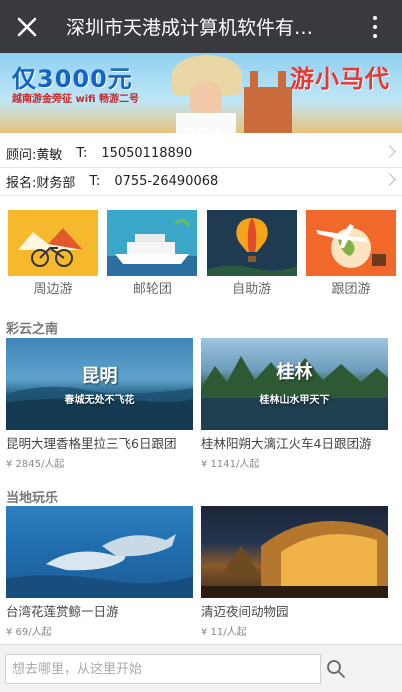 The image size is (402, 692). Describe the element at coordinates (336, 669) in the screenshot. I see `search-icon` at that location.